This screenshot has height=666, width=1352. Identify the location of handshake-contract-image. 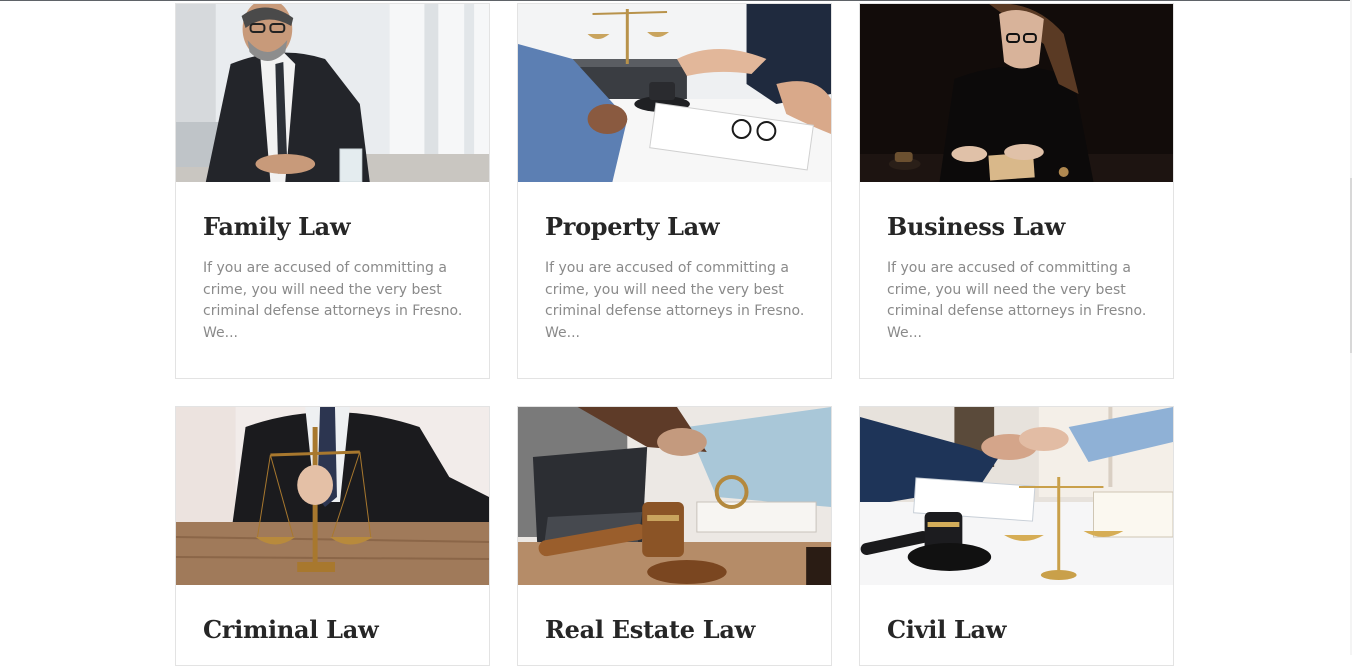
(1016, 496).